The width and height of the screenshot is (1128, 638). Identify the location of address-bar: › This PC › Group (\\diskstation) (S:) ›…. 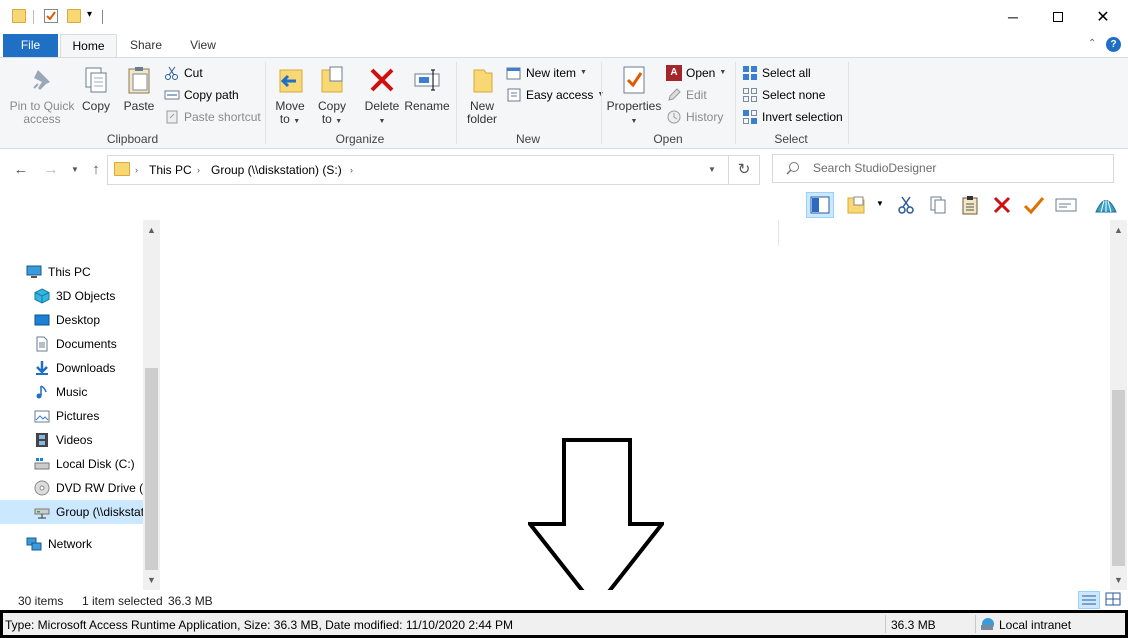
(418, 170).